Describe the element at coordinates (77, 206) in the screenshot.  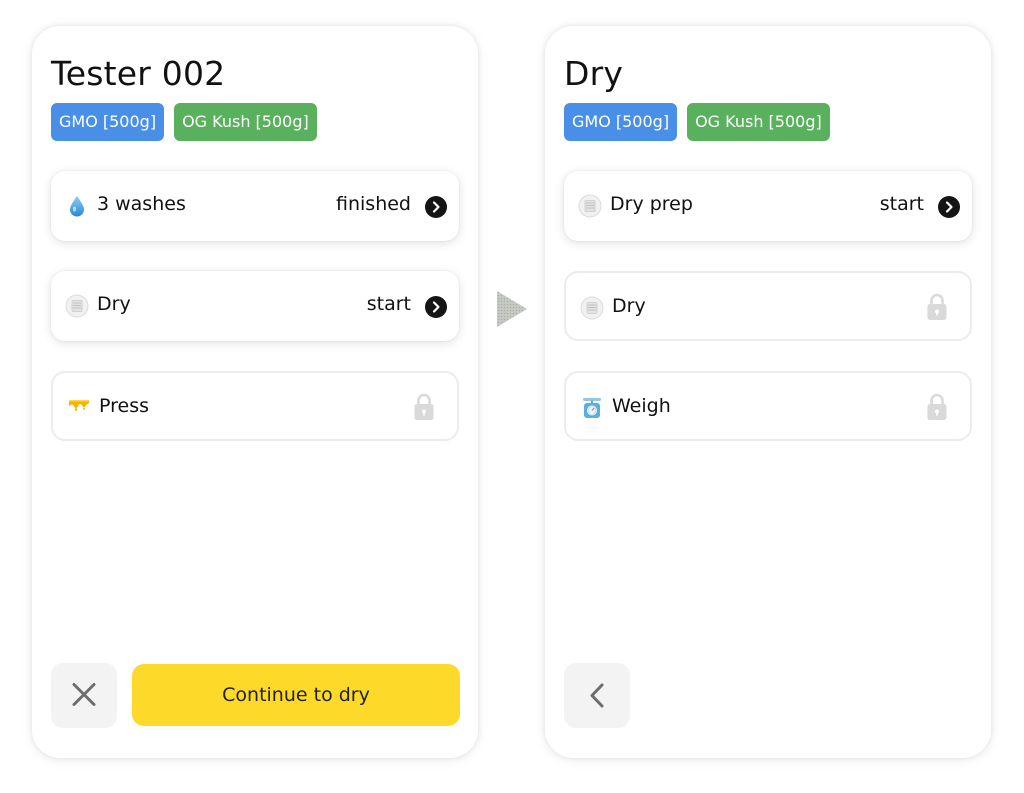
I see `water-drop-icon` at that location.